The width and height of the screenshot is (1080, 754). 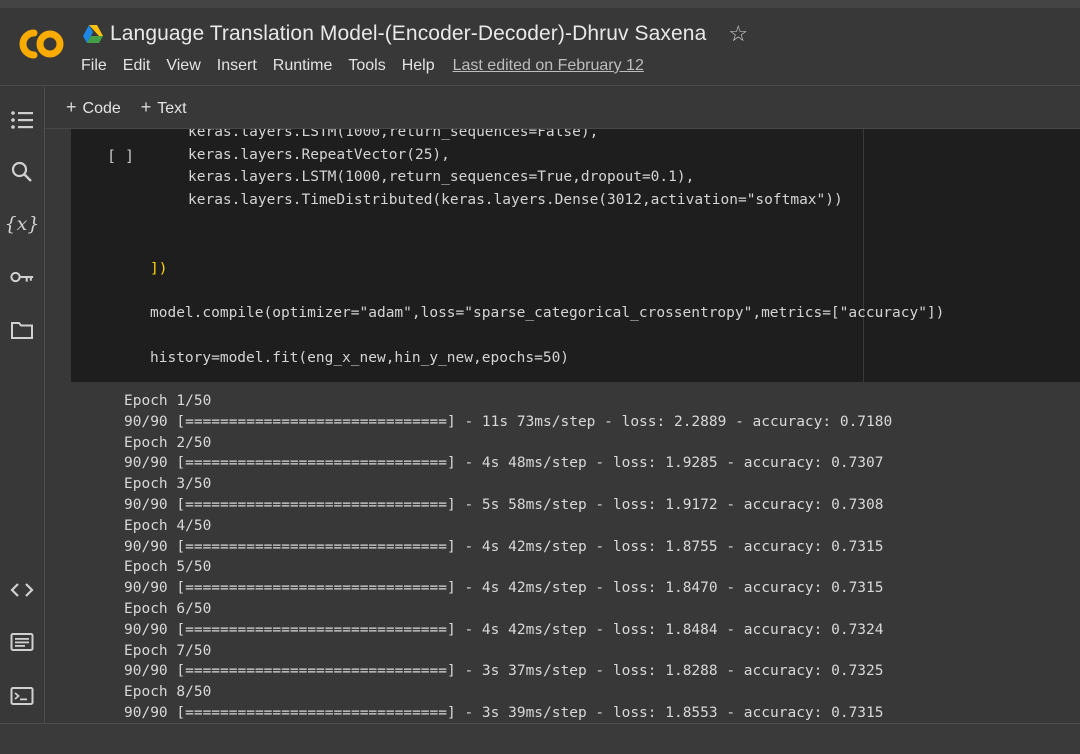 I want to click on menu-help: Help, so click(x=418, y=66).